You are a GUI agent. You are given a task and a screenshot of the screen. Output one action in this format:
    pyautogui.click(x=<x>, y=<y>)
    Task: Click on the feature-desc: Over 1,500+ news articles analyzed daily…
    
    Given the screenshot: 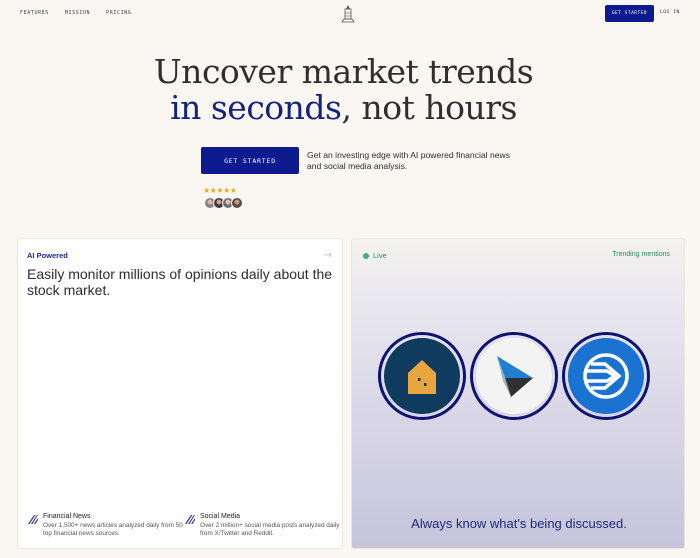 What is the action you would take?
    pyautogui.click(x=113, y=530)
    